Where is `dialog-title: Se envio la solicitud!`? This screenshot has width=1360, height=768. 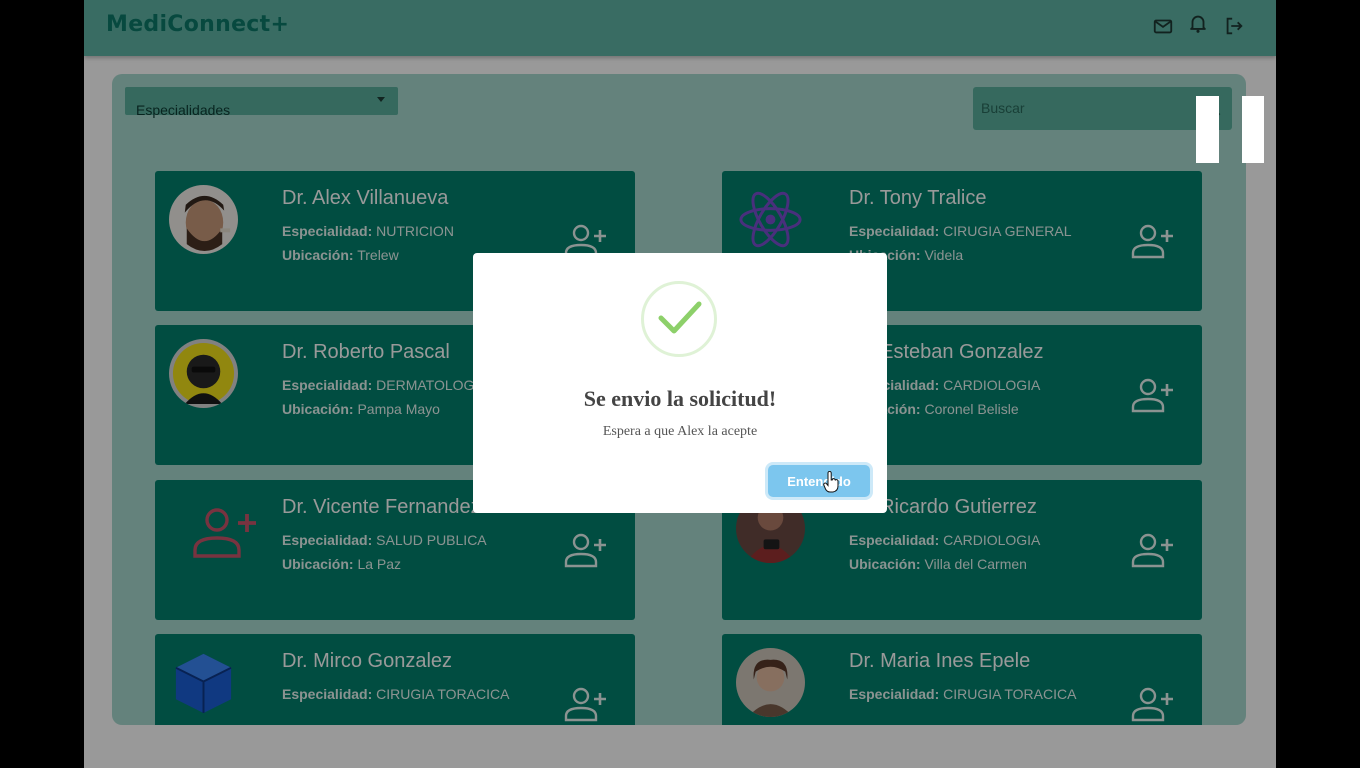
dialog-title: Se envio la solicitud! is located at coordinates (680, 398).